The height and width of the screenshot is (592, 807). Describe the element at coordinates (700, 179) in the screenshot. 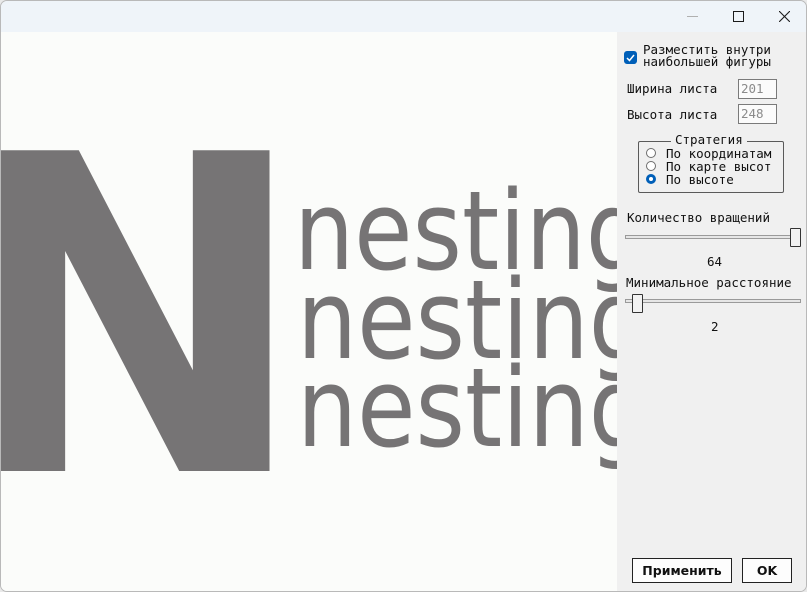

I see `strategy-option-height: По высоте` at that location.